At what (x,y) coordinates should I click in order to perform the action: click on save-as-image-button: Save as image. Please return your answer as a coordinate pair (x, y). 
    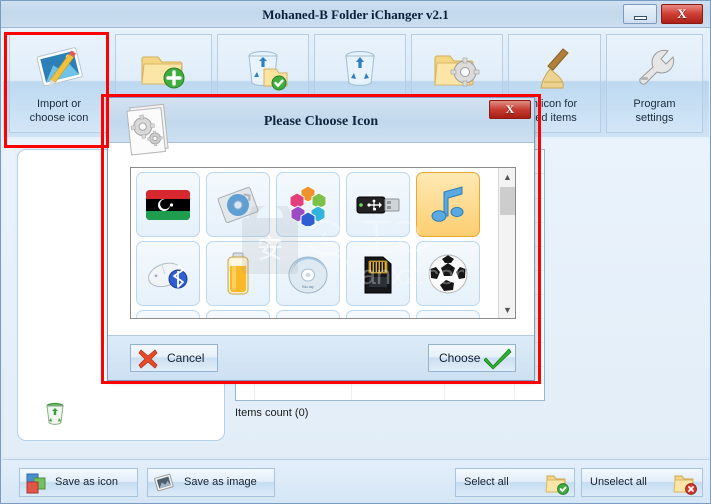
    Looking at the image, I should click on (211, 482).